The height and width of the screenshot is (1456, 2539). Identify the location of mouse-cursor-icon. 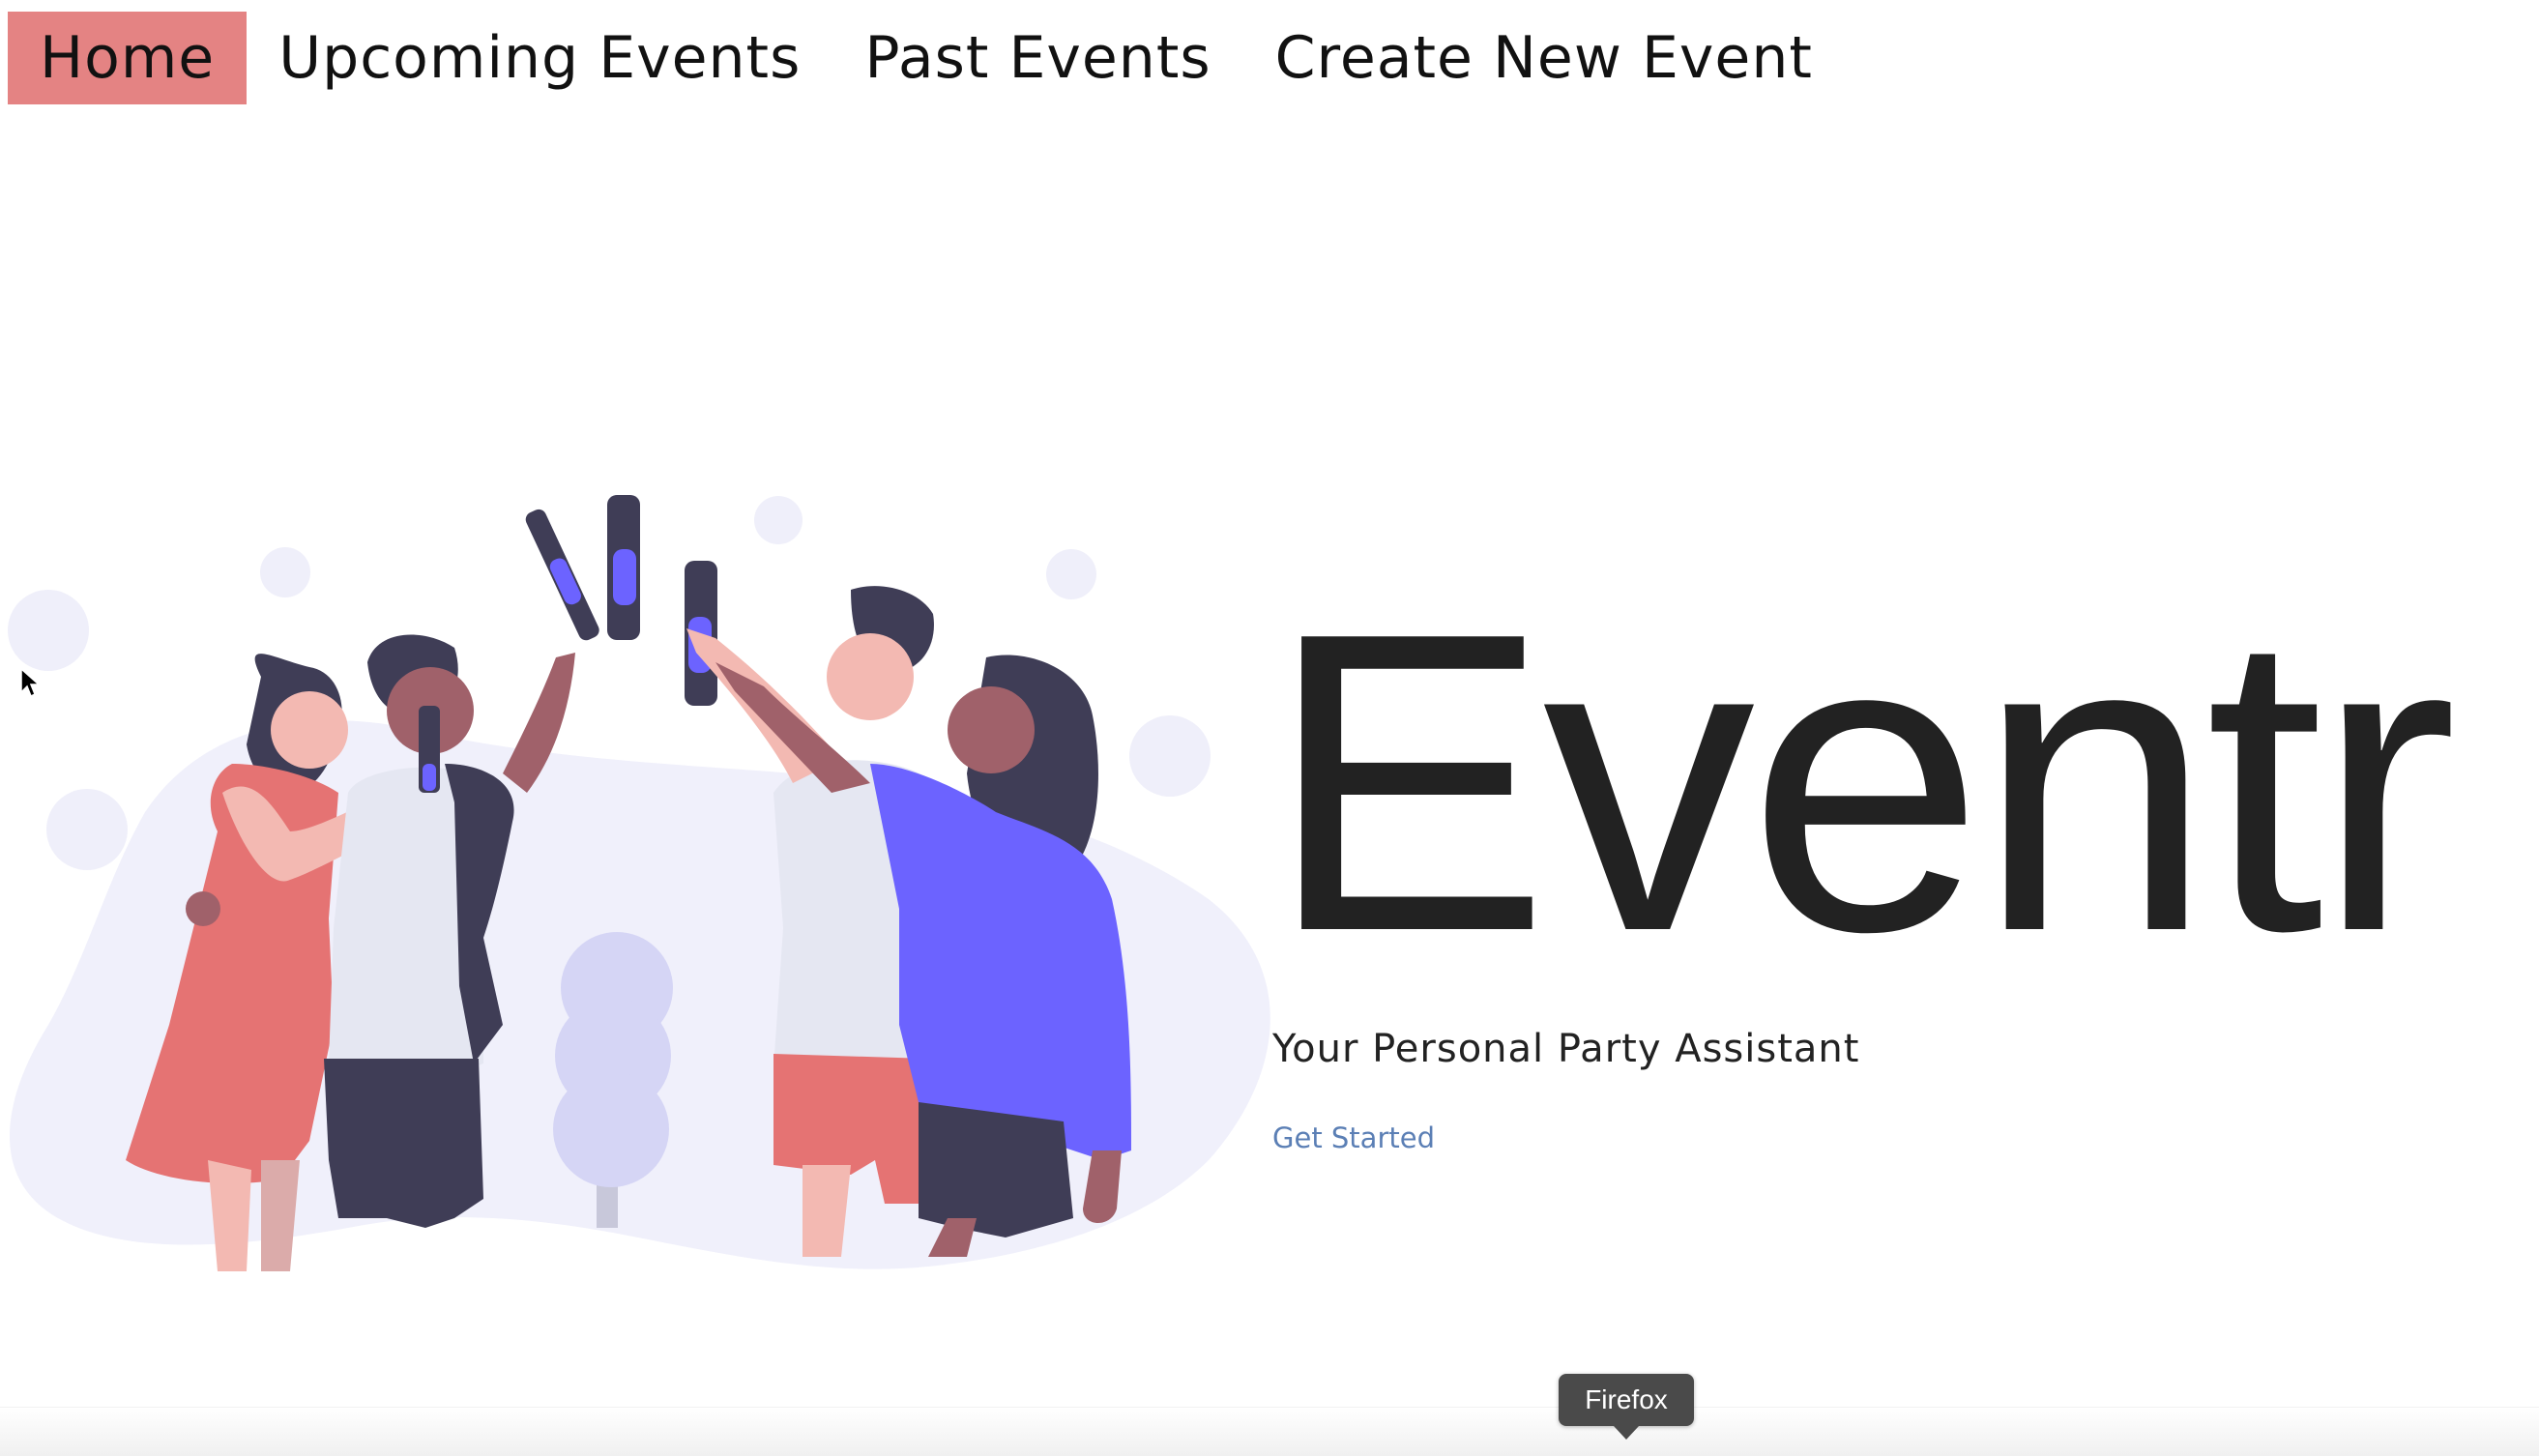
(31, 683).